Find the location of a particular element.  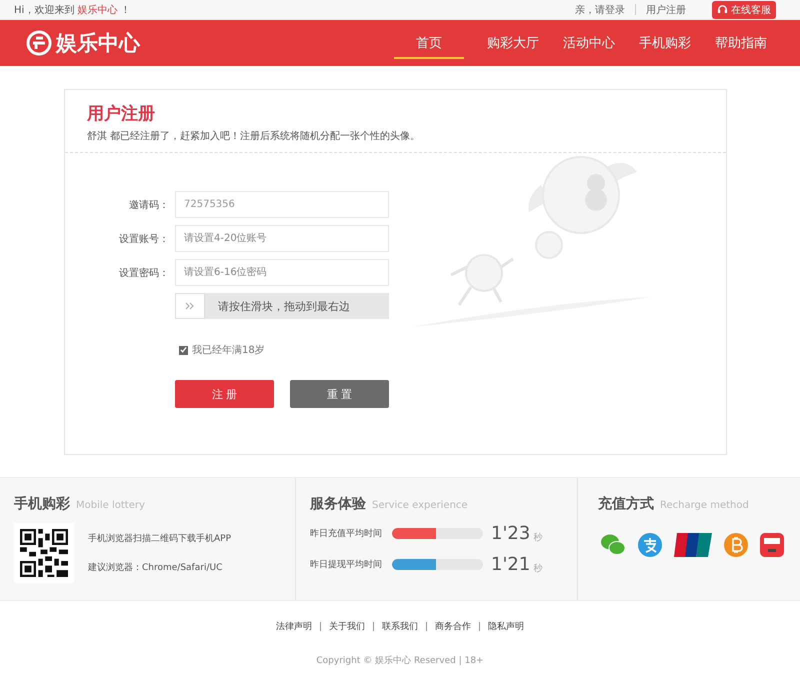

chevrons-icon is located at coordinates (190, 306).